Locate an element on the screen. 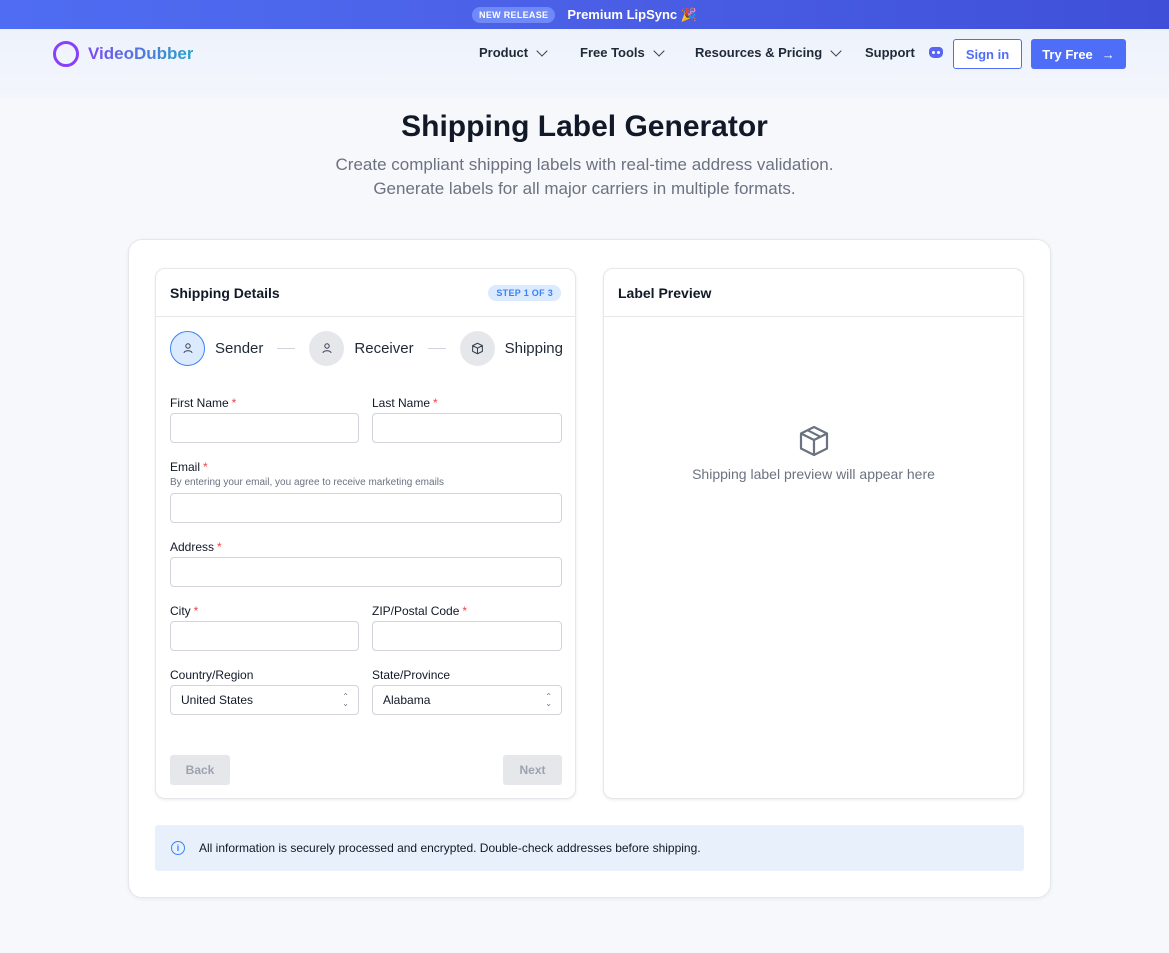  last-name-field is located at coordinates (467, 428).